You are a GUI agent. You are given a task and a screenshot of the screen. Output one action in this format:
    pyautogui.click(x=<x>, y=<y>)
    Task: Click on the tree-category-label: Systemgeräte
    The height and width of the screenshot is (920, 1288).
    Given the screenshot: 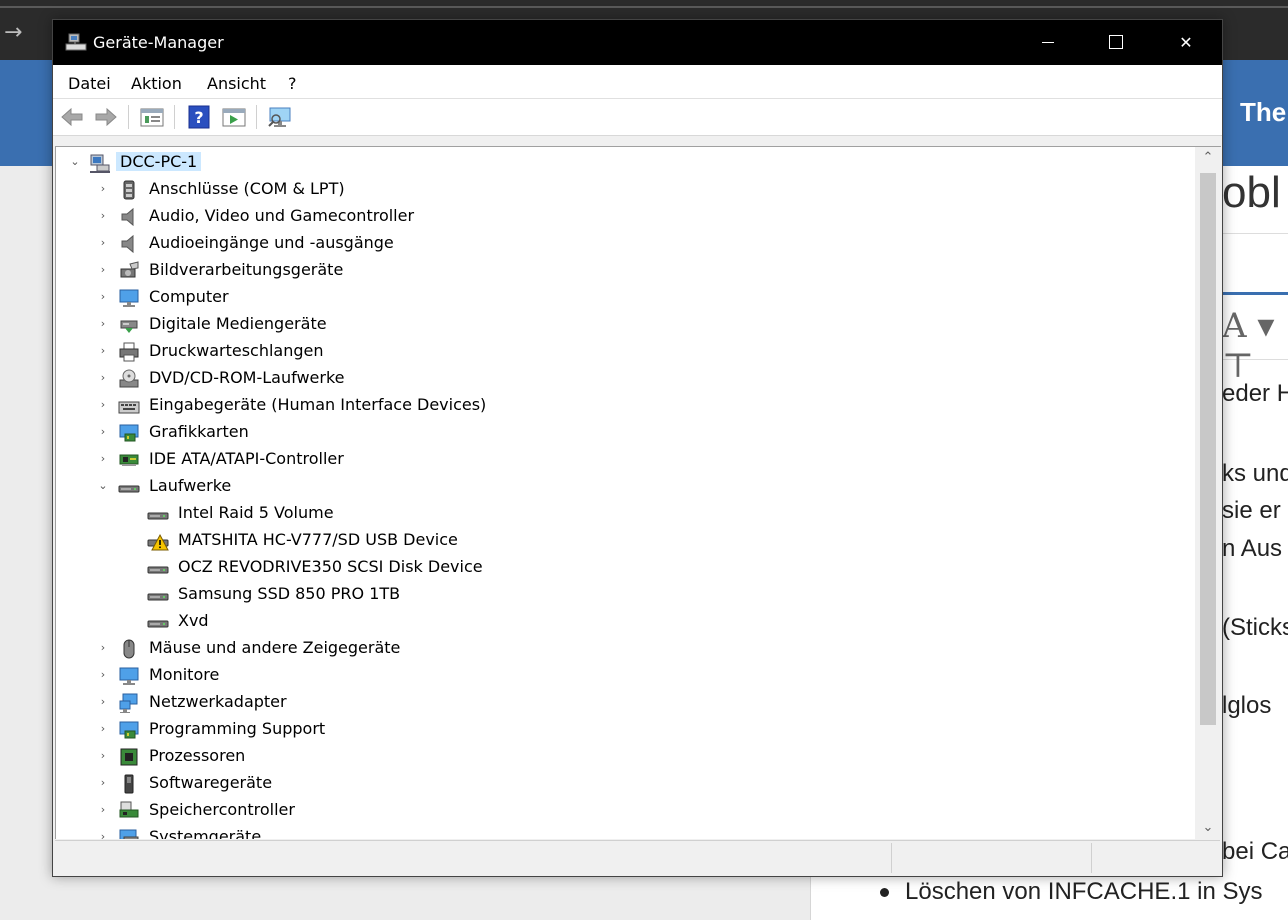 What is the action you would take?
    pyautogui.click(x=205, y=833)
    